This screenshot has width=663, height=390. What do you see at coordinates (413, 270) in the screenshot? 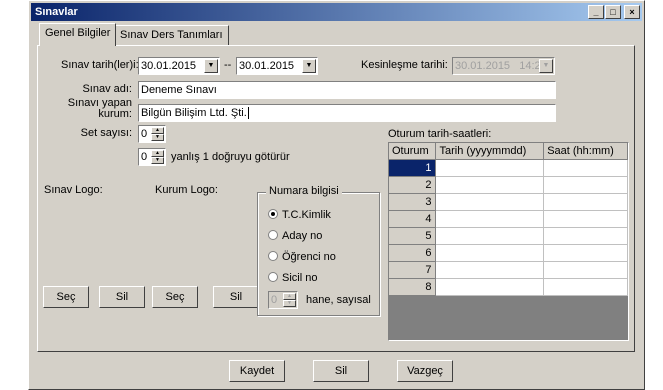
I see `row-number: 7` at bounding box center [413, 270].